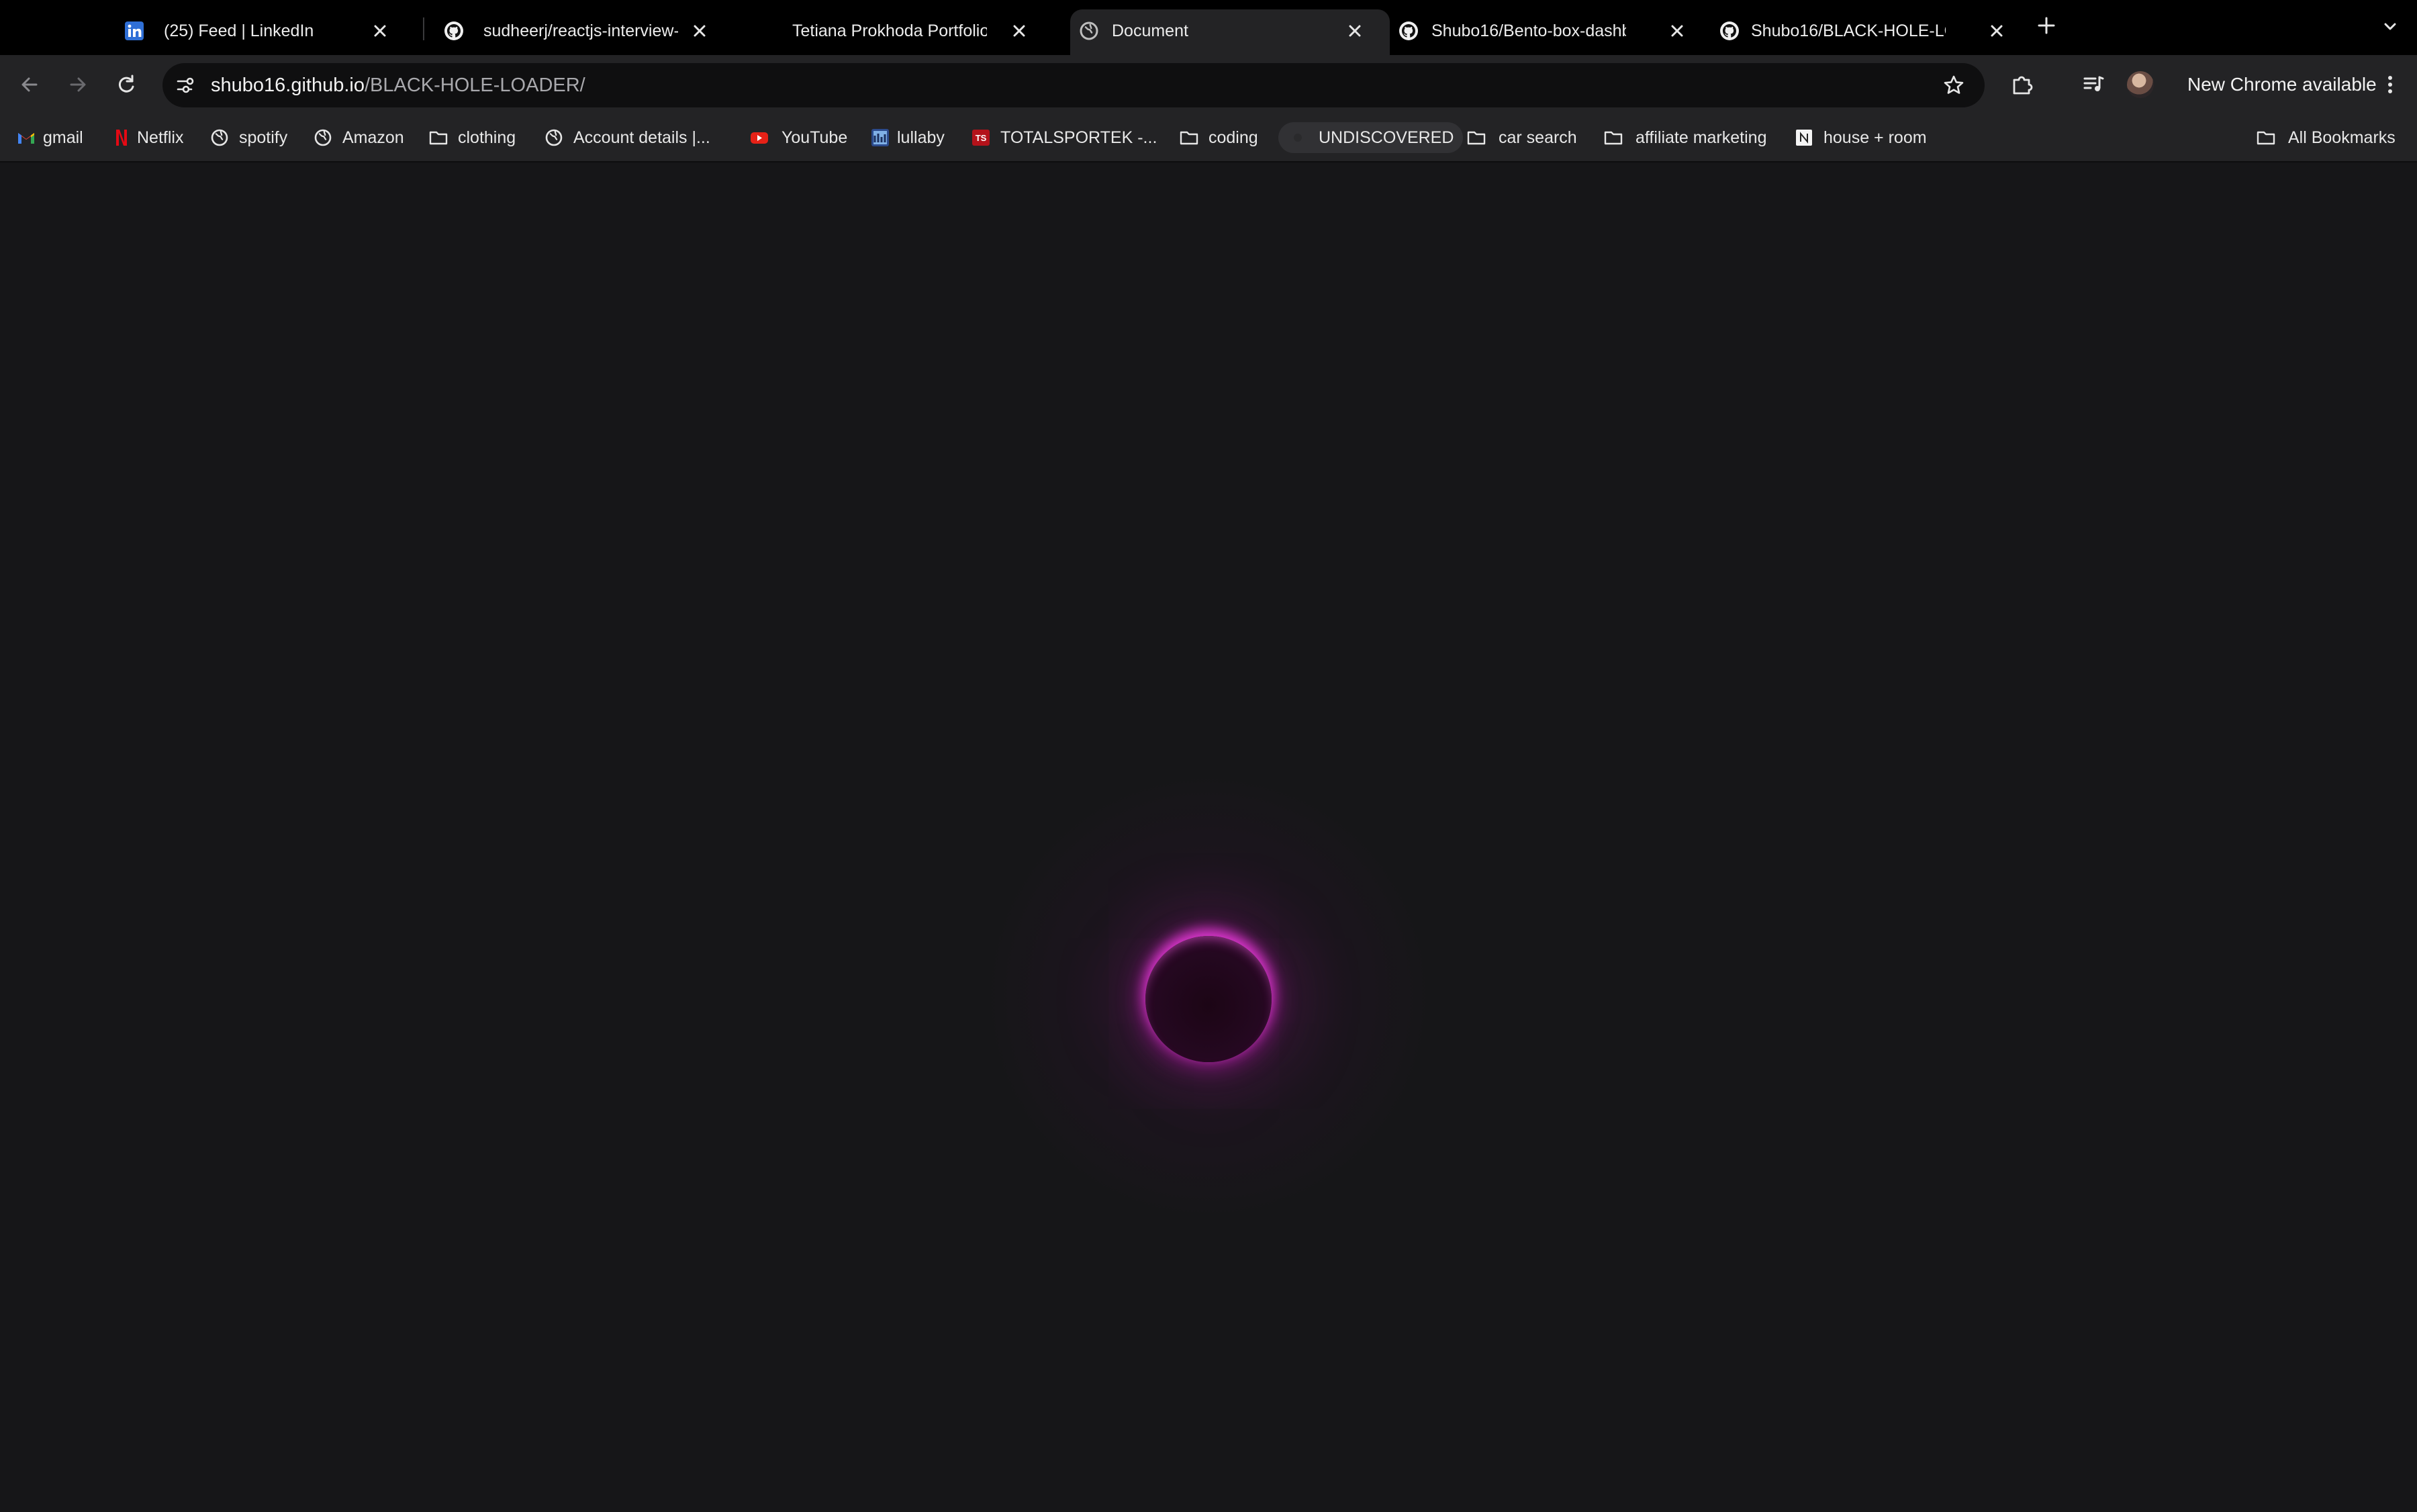 The image size is (2417, 1512). Describe the element at coordinates (2022, 84) in the screenshot. I see `extensions-icon` at that location.